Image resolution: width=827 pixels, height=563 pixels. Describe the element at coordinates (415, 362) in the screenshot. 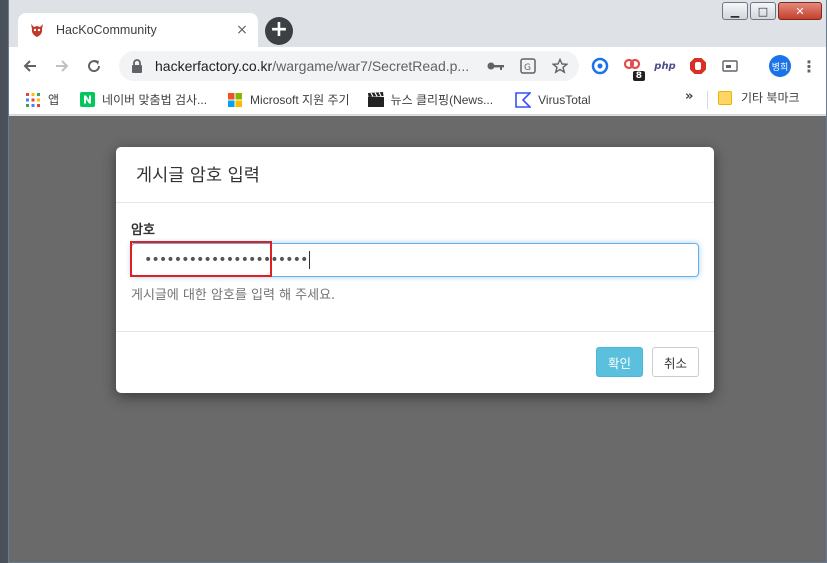

I see `modal-footer: 확인 취소` at that location.